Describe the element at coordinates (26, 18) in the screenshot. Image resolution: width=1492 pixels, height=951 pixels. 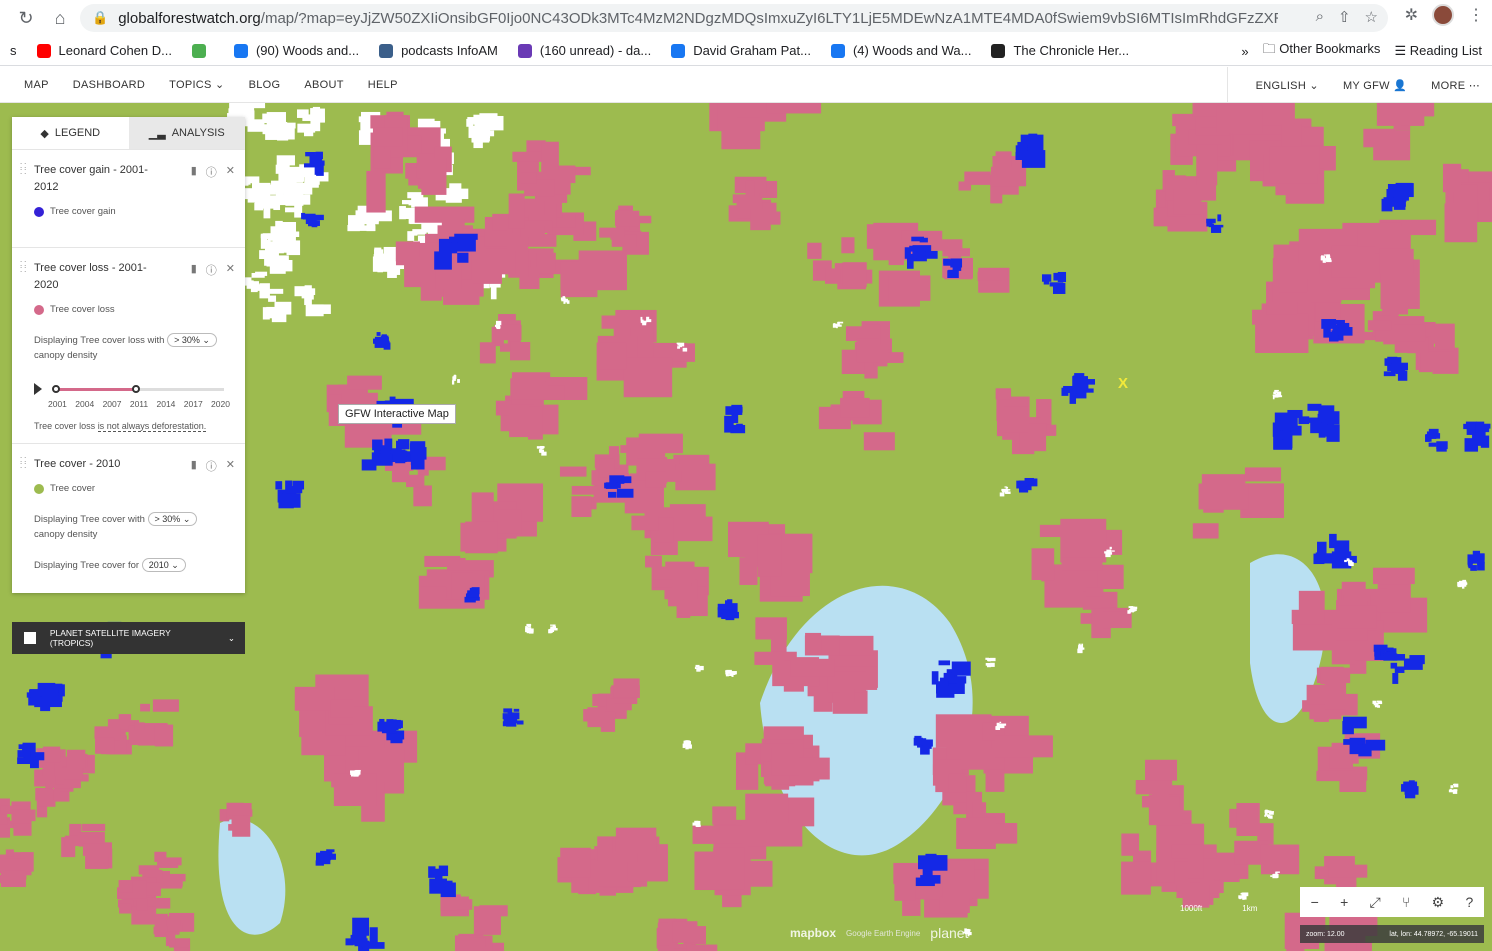
I see `reload-icon: ↻` at that location.